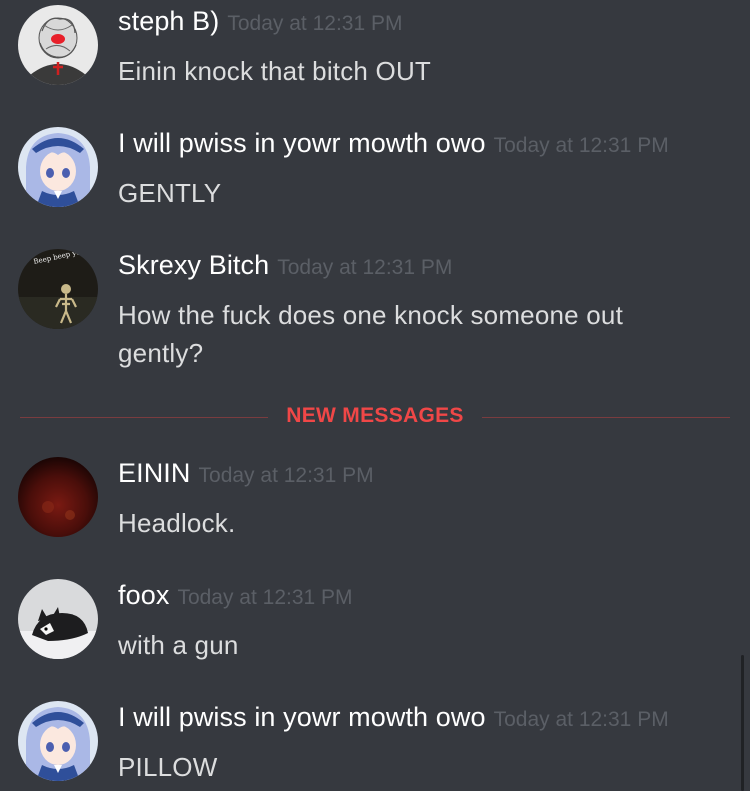 Image resolution: width=750 pixels, height=791 pixels. What do you see at coordinates (154, 473) in the screenshot?
I see `author-name: EININ` at bounding box center [154, 473].